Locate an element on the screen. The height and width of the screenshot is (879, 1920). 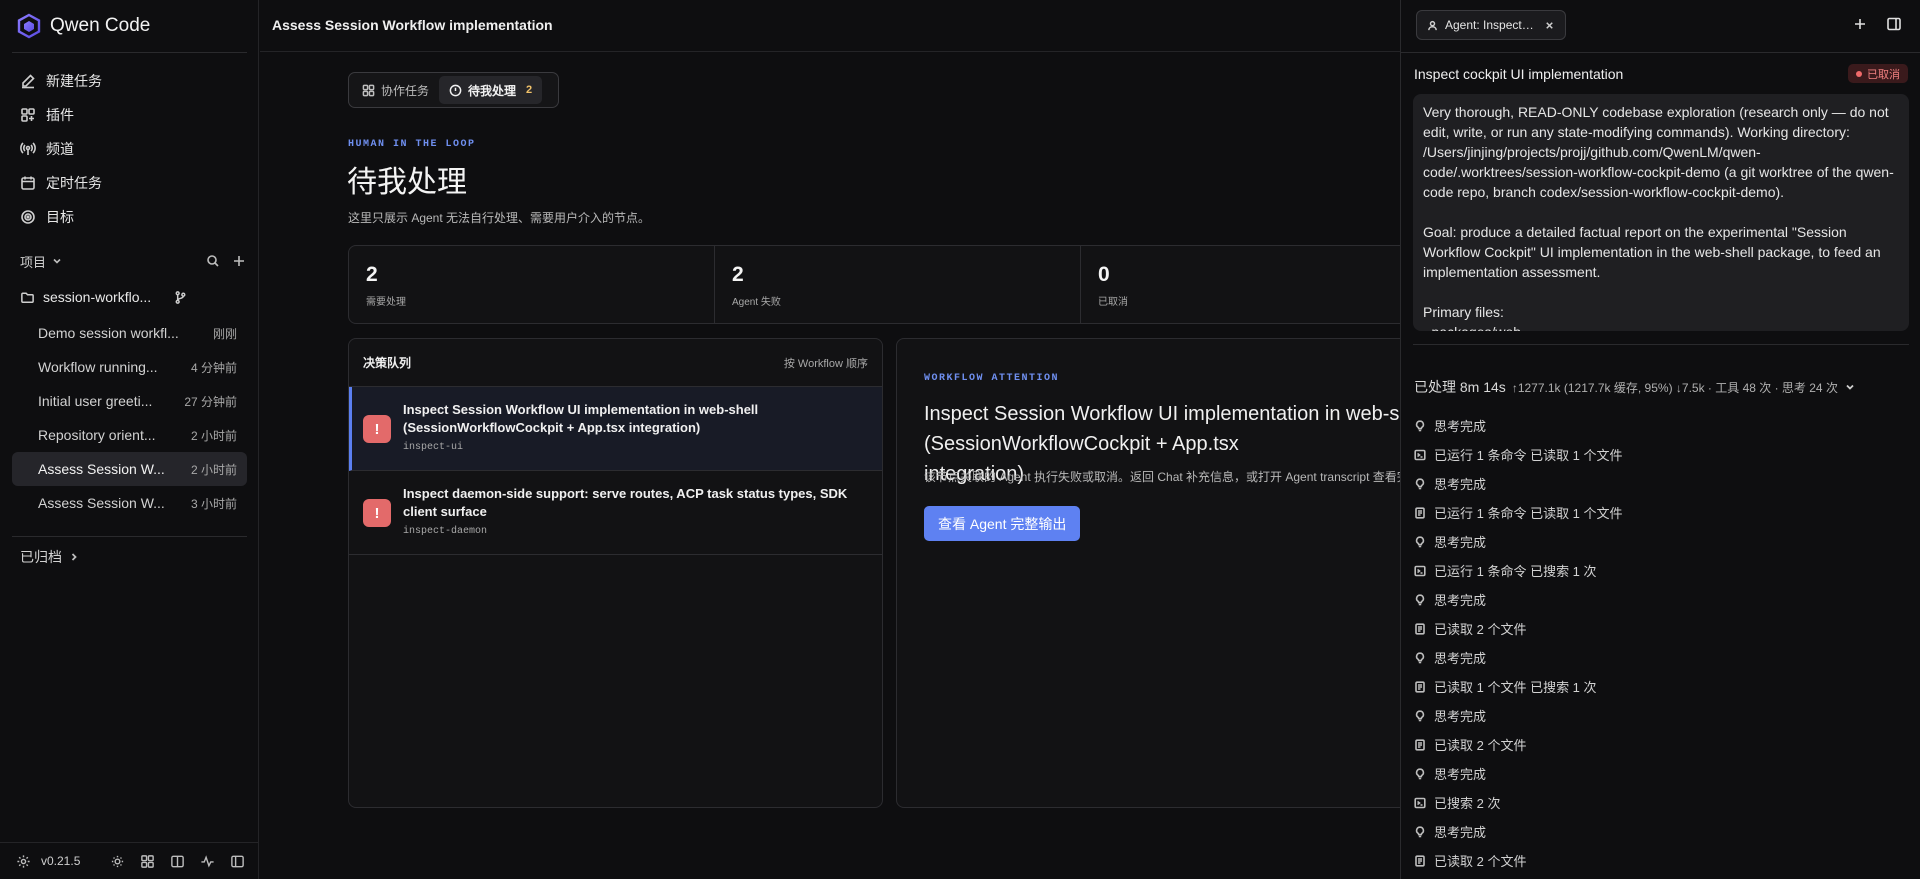
session-item: Initial user greeti... 27 分钟前 is located at coordinates (129, 401).